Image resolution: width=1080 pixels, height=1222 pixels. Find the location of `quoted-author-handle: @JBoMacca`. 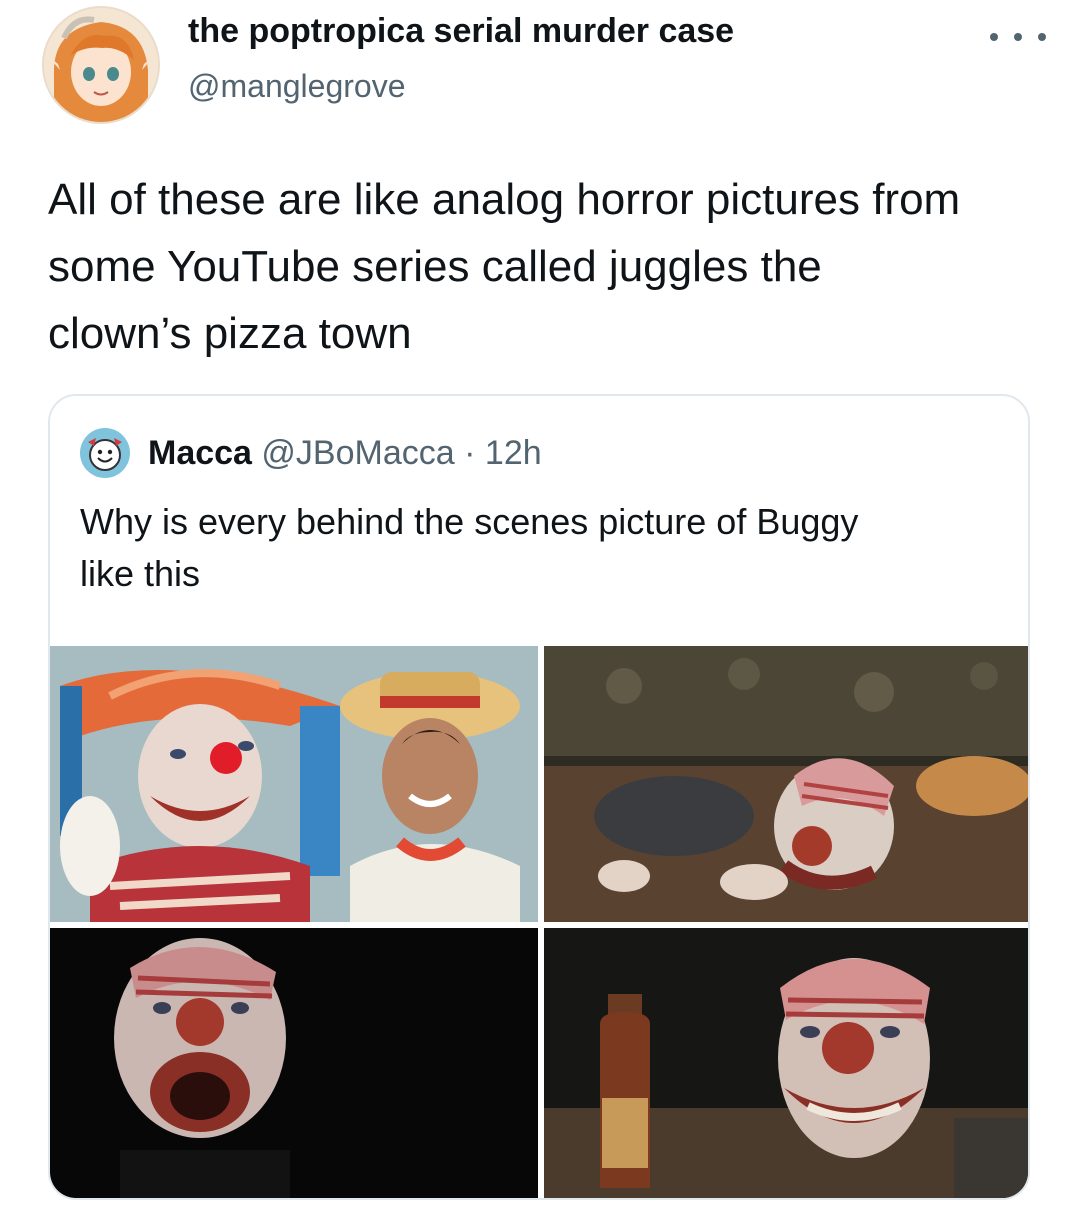

quoted-author-handle: @JBoMacca is located at coordinates (357, 453).